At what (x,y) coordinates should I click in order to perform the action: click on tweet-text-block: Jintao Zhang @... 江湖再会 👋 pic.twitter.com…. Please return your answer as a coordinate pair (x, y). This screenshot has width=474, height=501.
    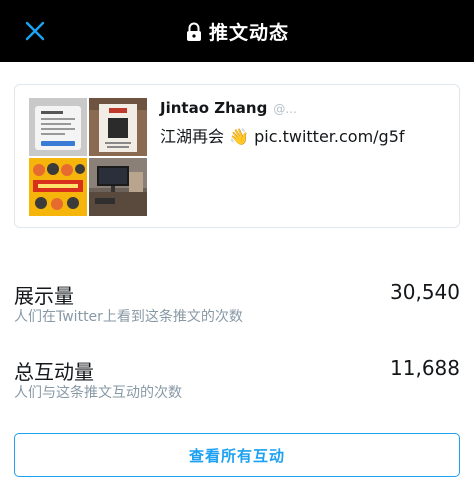
    Looking at the image, I should click on (308, 123).